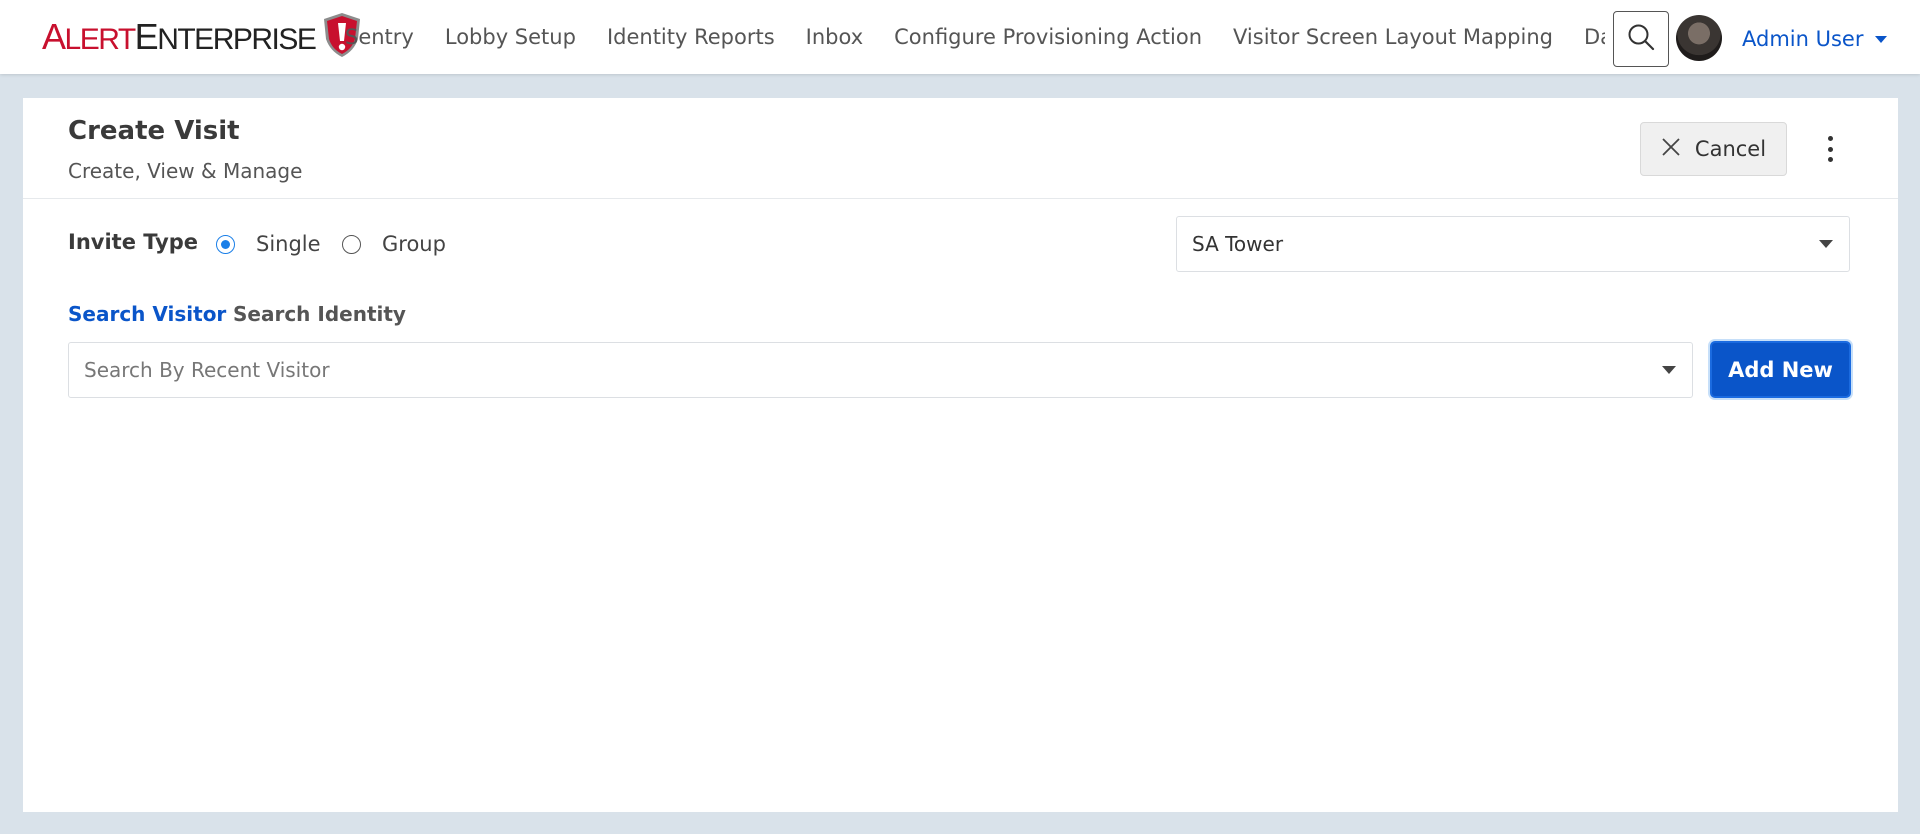 The width and height of the screenshot is (1920, 834). Describe the element at coordinates (185, 171) in the screenshot. I see `page-subtitle: Create, View & Manage` at that location.